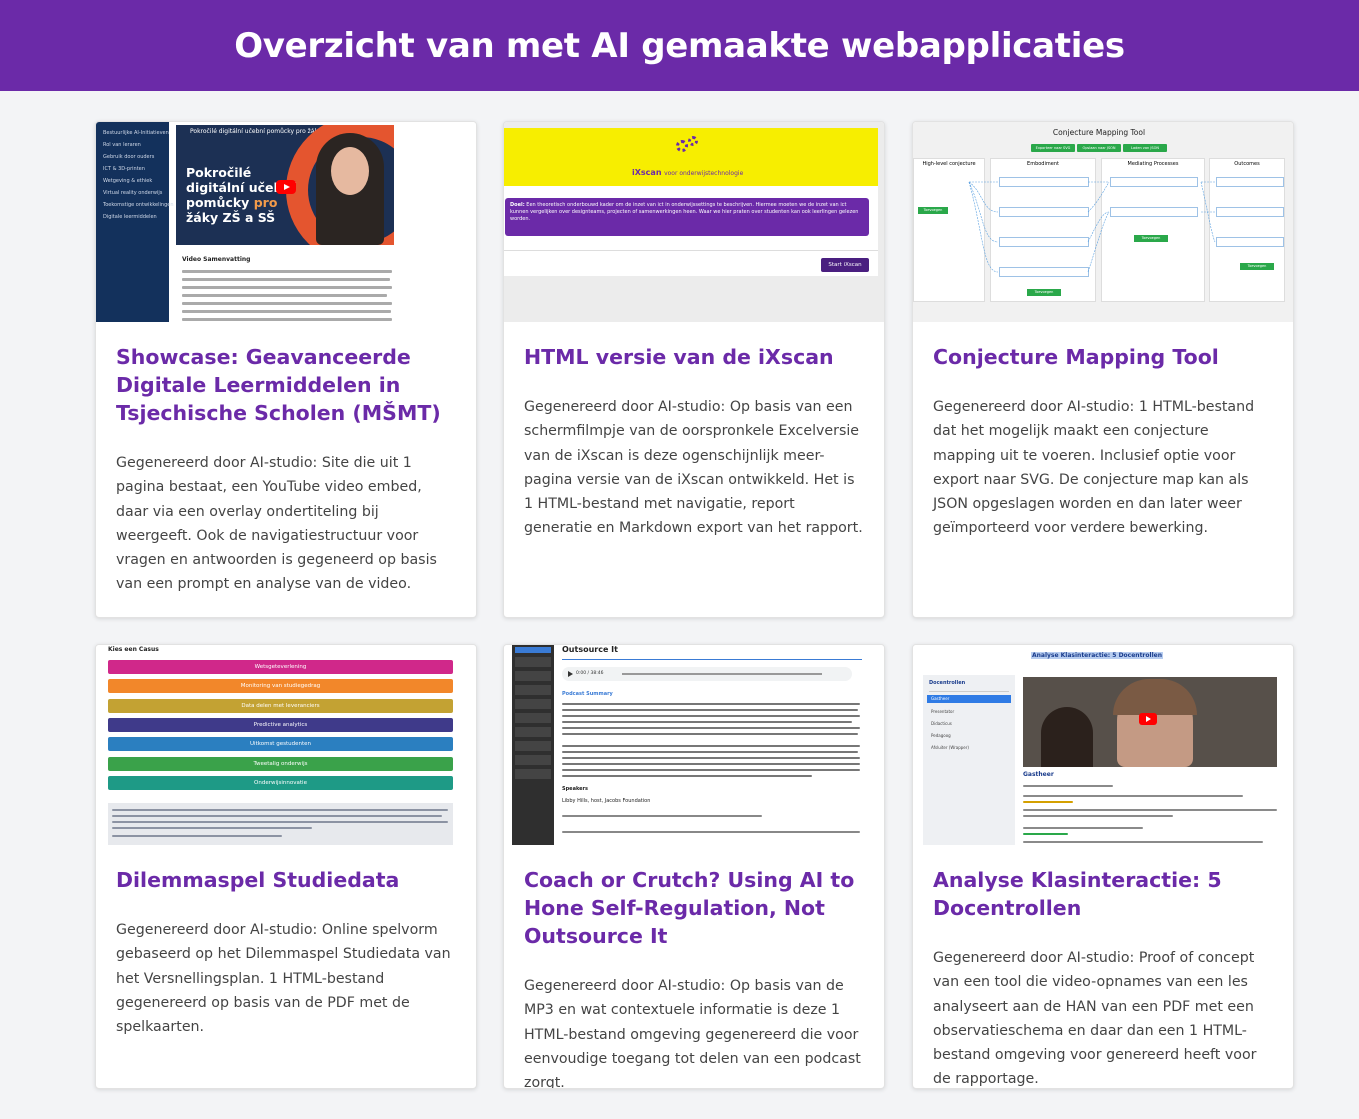 This screenshot has width=1359, height=1119. I want to click on divider, so click(969, 691).